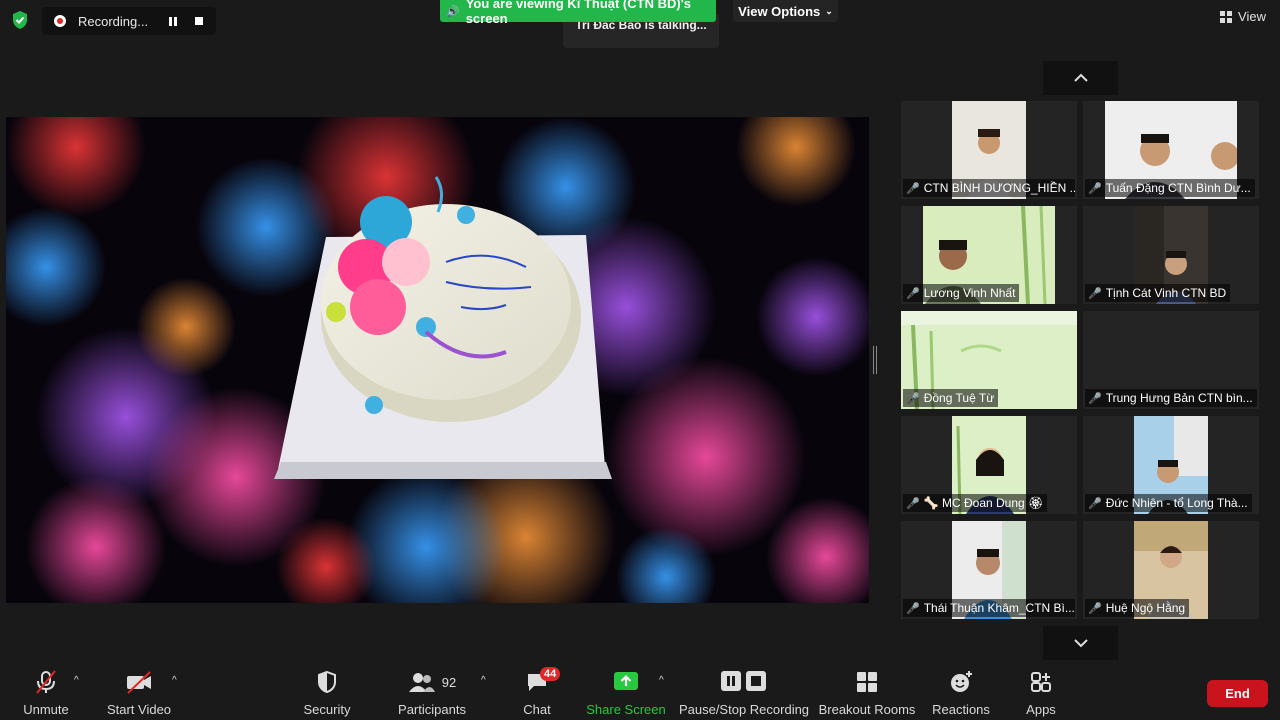 The height and width of the screenshot is (720, 1280). I want to click on reactions-label: Reactions, so click(961, 709).